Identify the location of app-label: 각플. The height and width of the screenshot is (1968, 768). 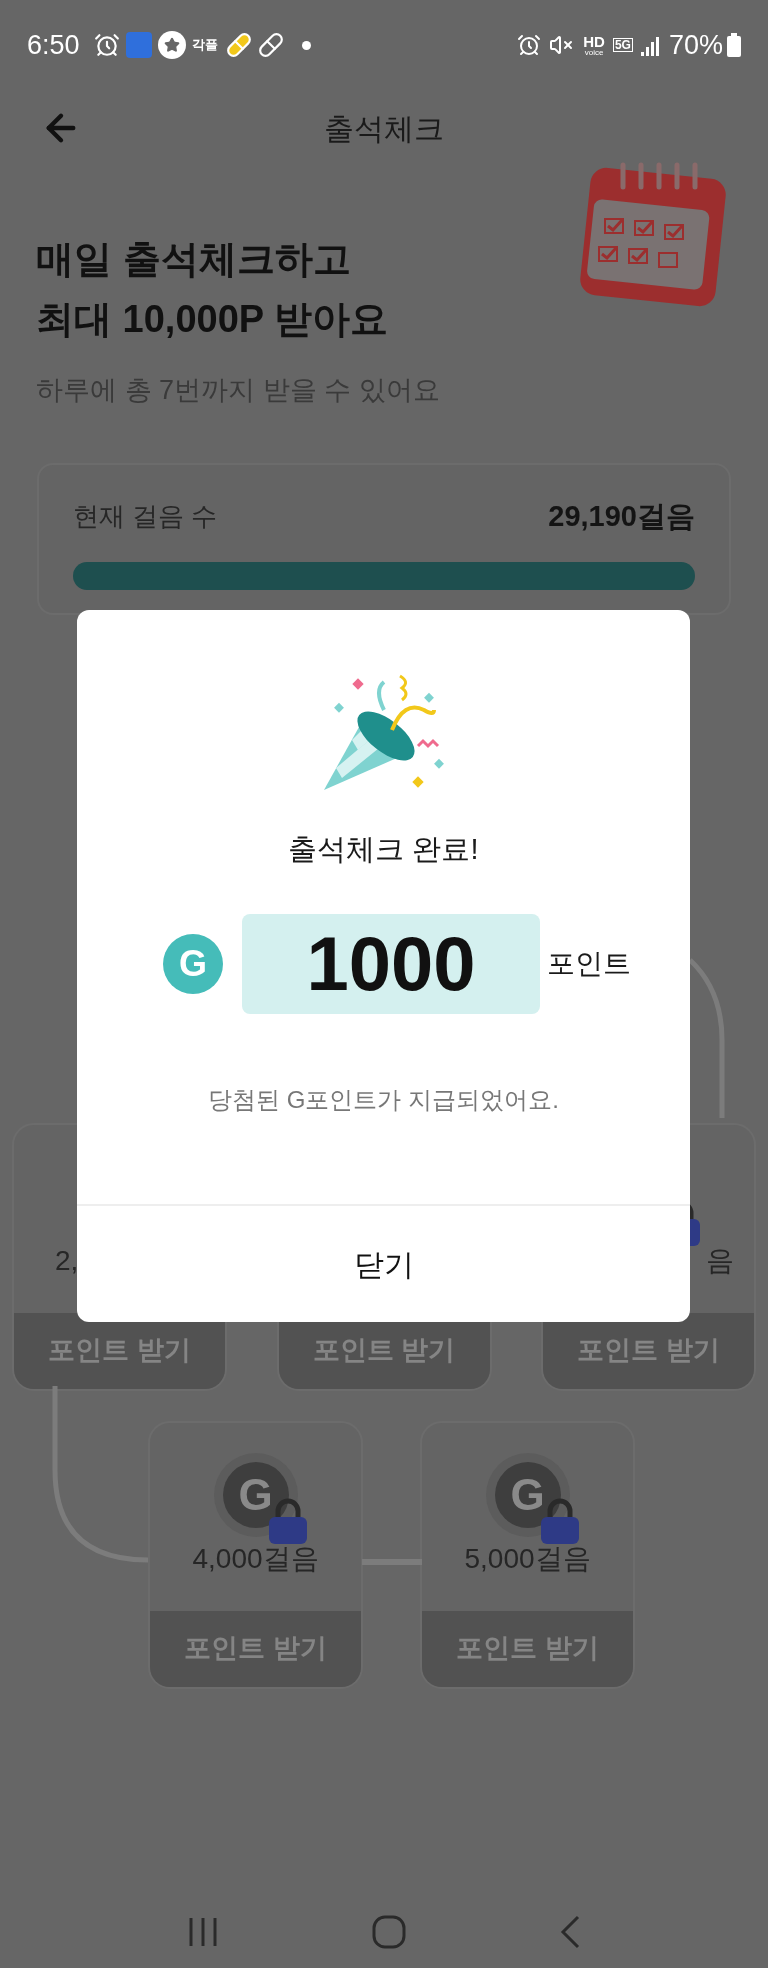
(204, 45).